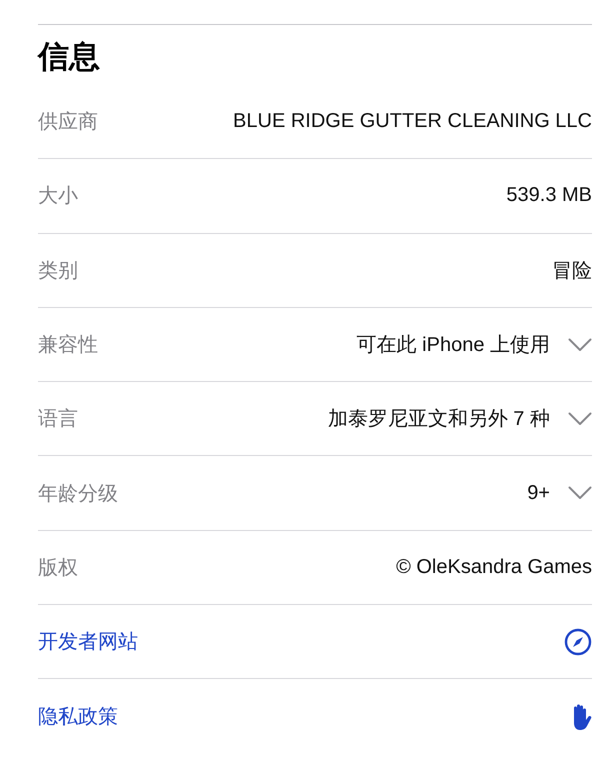 This screenshot has height=772, width=614. What do you see at coordinates (412, 122) in the screenshot?
I see `info-value: BLUE RIDGE GUTTER CLEANING LLC` at bounding box center [412, 122].